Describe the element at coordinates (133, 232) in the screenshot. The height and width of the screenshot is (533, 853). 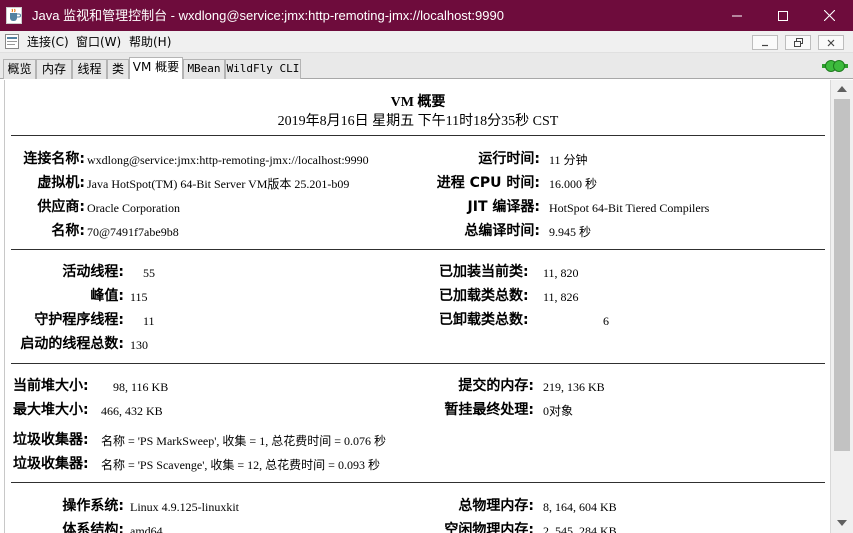
I see `value-name: 70@7491f7abe9b8` at that location.